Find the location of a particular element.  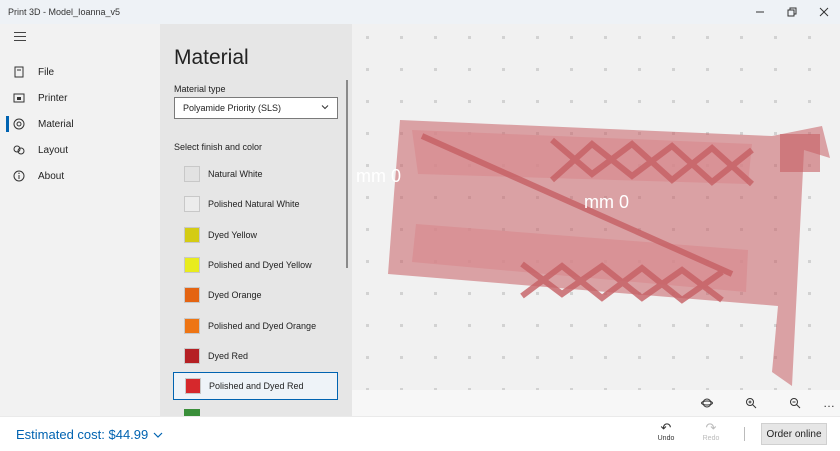

color-option: Polished and Dyed Yellow is located at coordinates (255, 265).